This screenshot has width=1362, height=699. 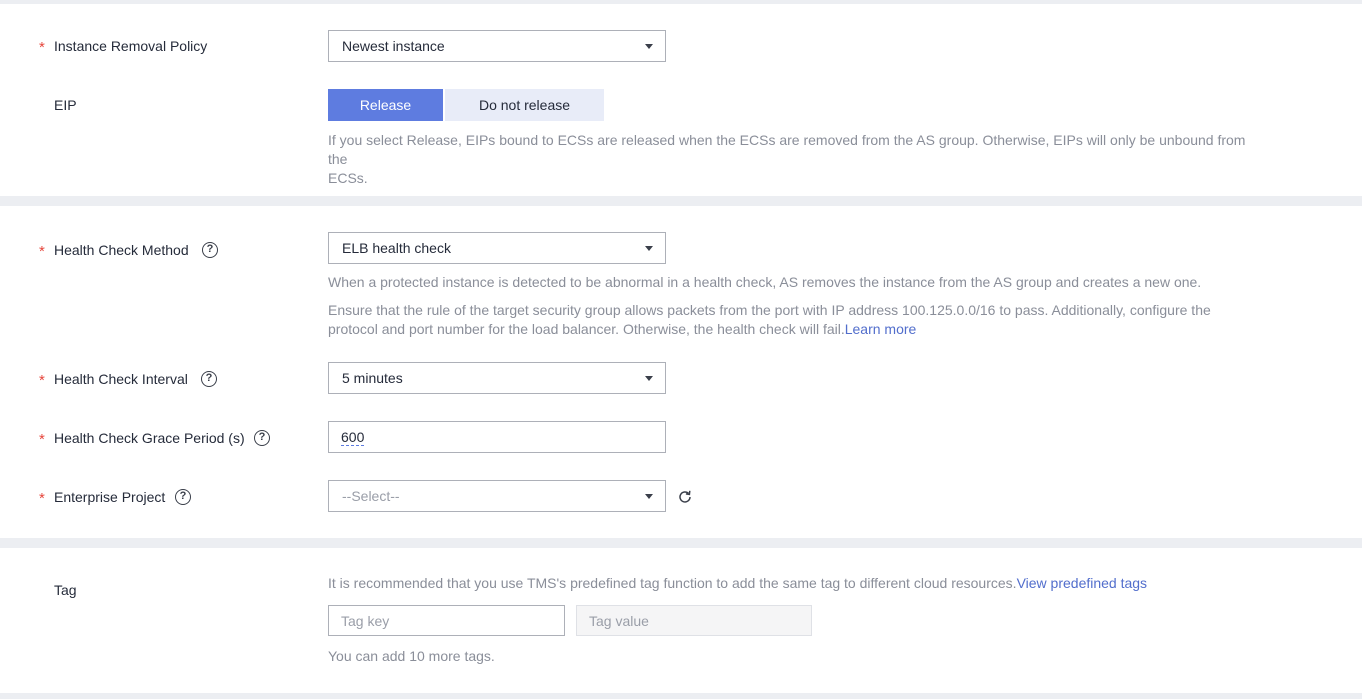 What do you see at coordinates (348, 178) in the screenshot?
I see `eip-hint-line-2: ECSs.` at bounding box center [348, 178].